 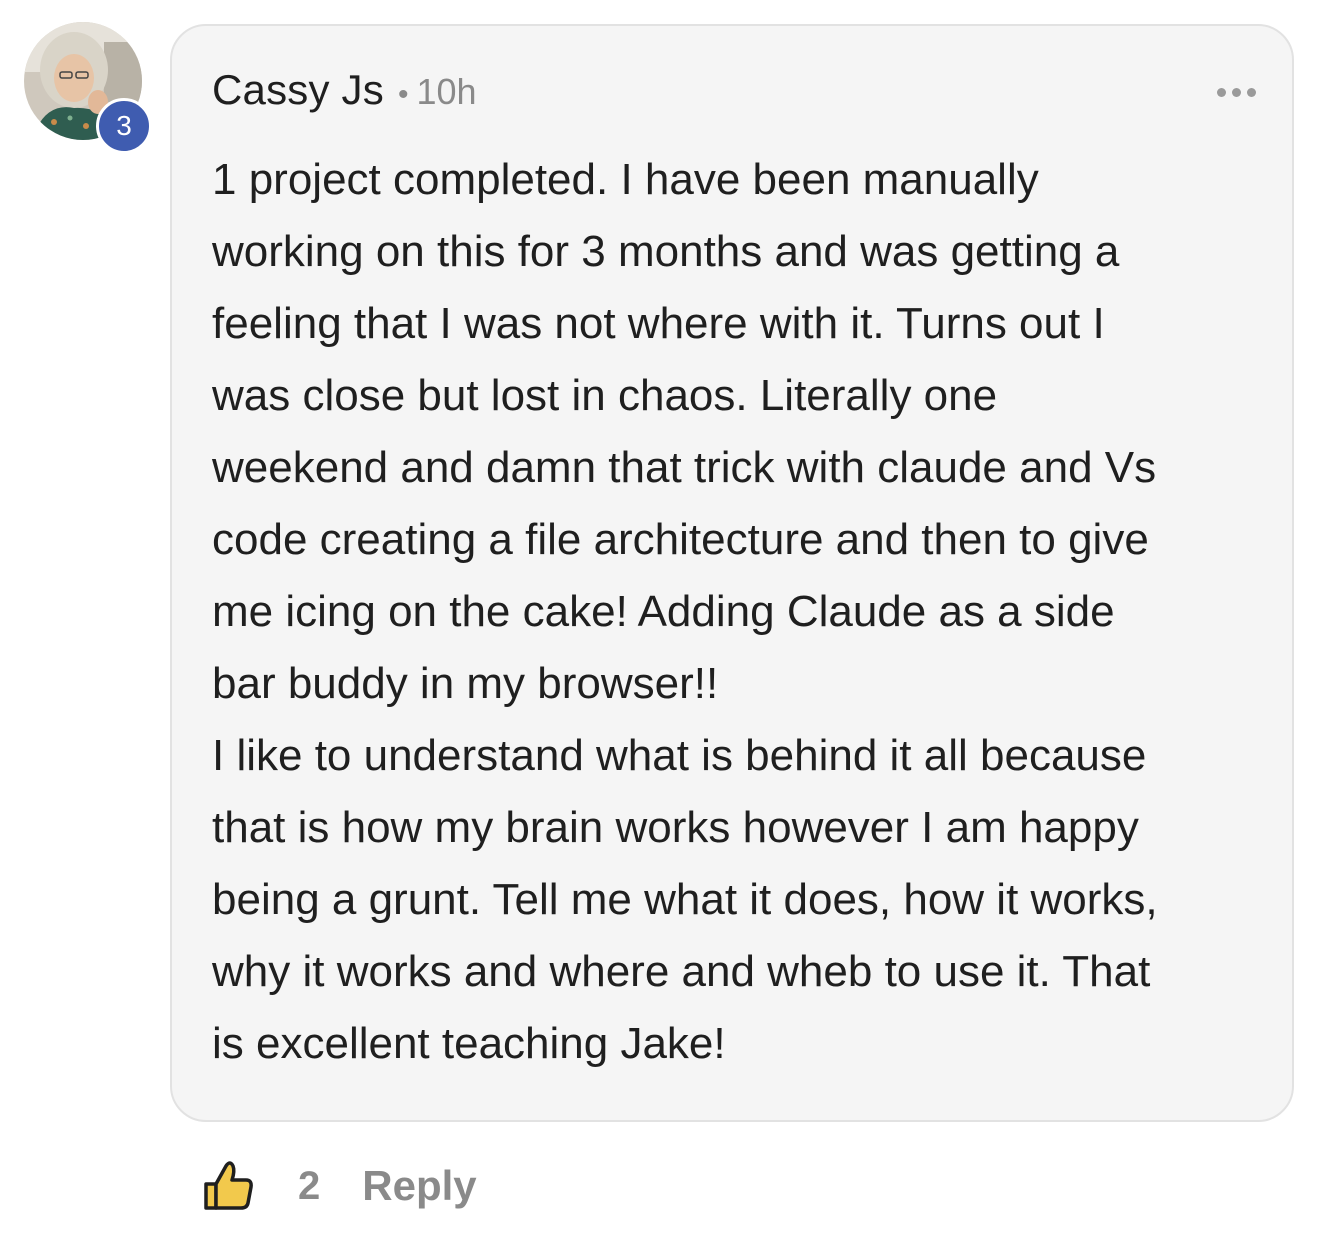 What do you see at coordinates (298, 90) in the screenshot?
I see `author-name: Cassy Js` at bounding box center [298, 90].